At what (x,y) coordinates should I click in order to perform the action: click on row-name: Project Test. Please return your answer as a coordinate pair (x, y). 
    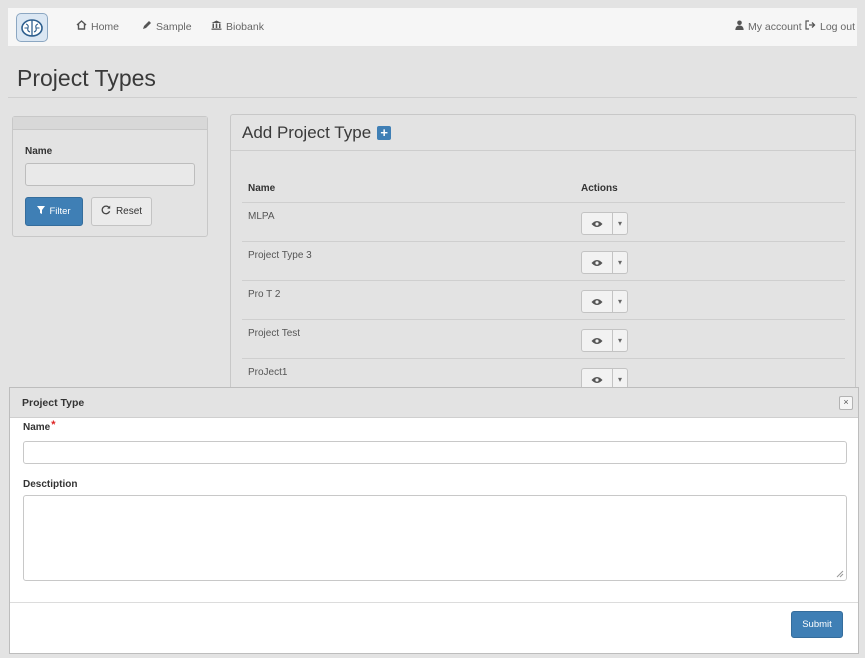
    Looking at the image, I should click on (274, 333).